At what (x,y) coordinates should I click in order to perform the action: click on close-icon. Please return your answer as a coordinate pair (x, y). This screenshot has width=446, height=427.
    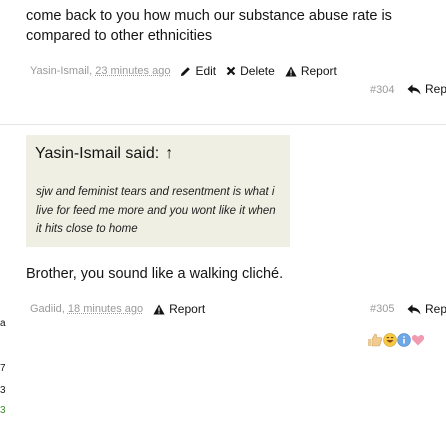
    Looking at the image, I should click on (231, 71).